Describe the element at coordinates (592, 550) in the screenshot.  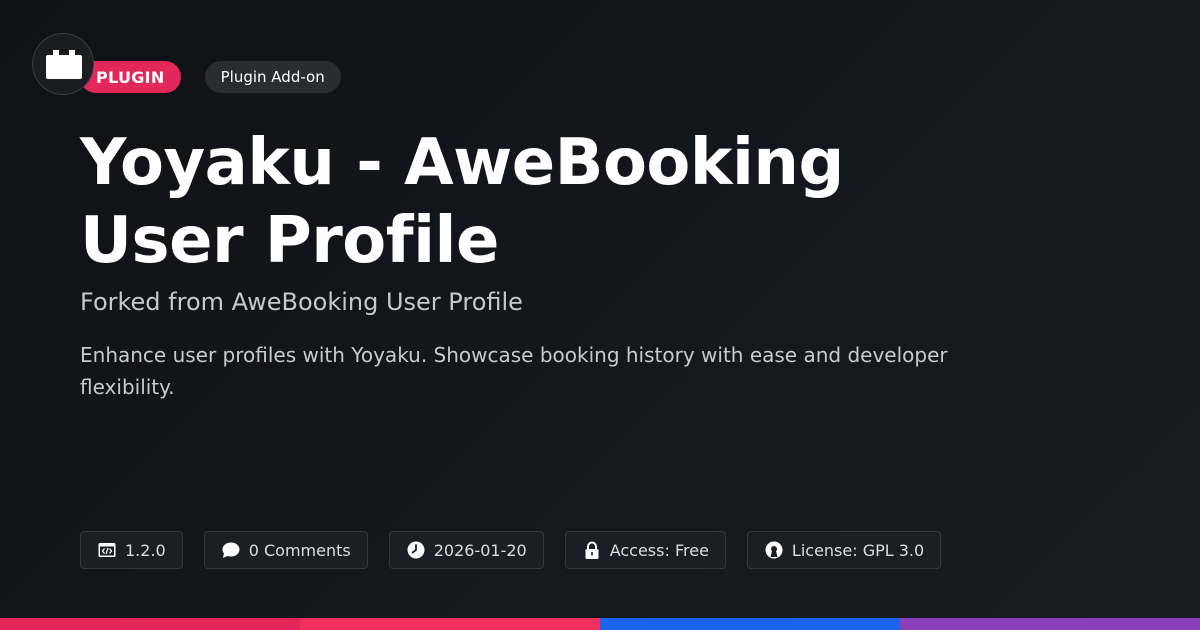
I see `lock-icon` at that location.